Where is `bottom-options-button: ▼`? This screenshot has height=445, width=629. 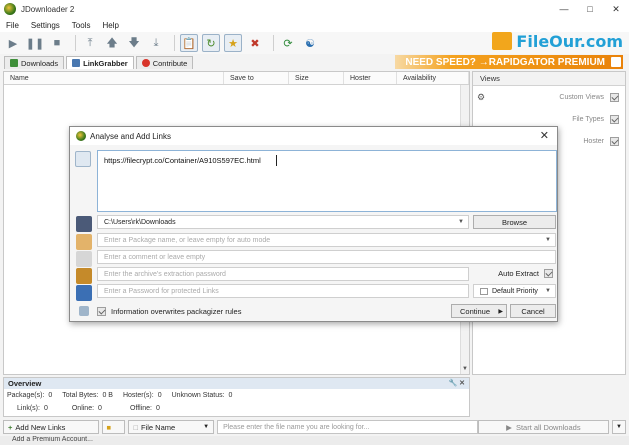
bottom-options-button: ▼ is located at coordinates (619, 427).